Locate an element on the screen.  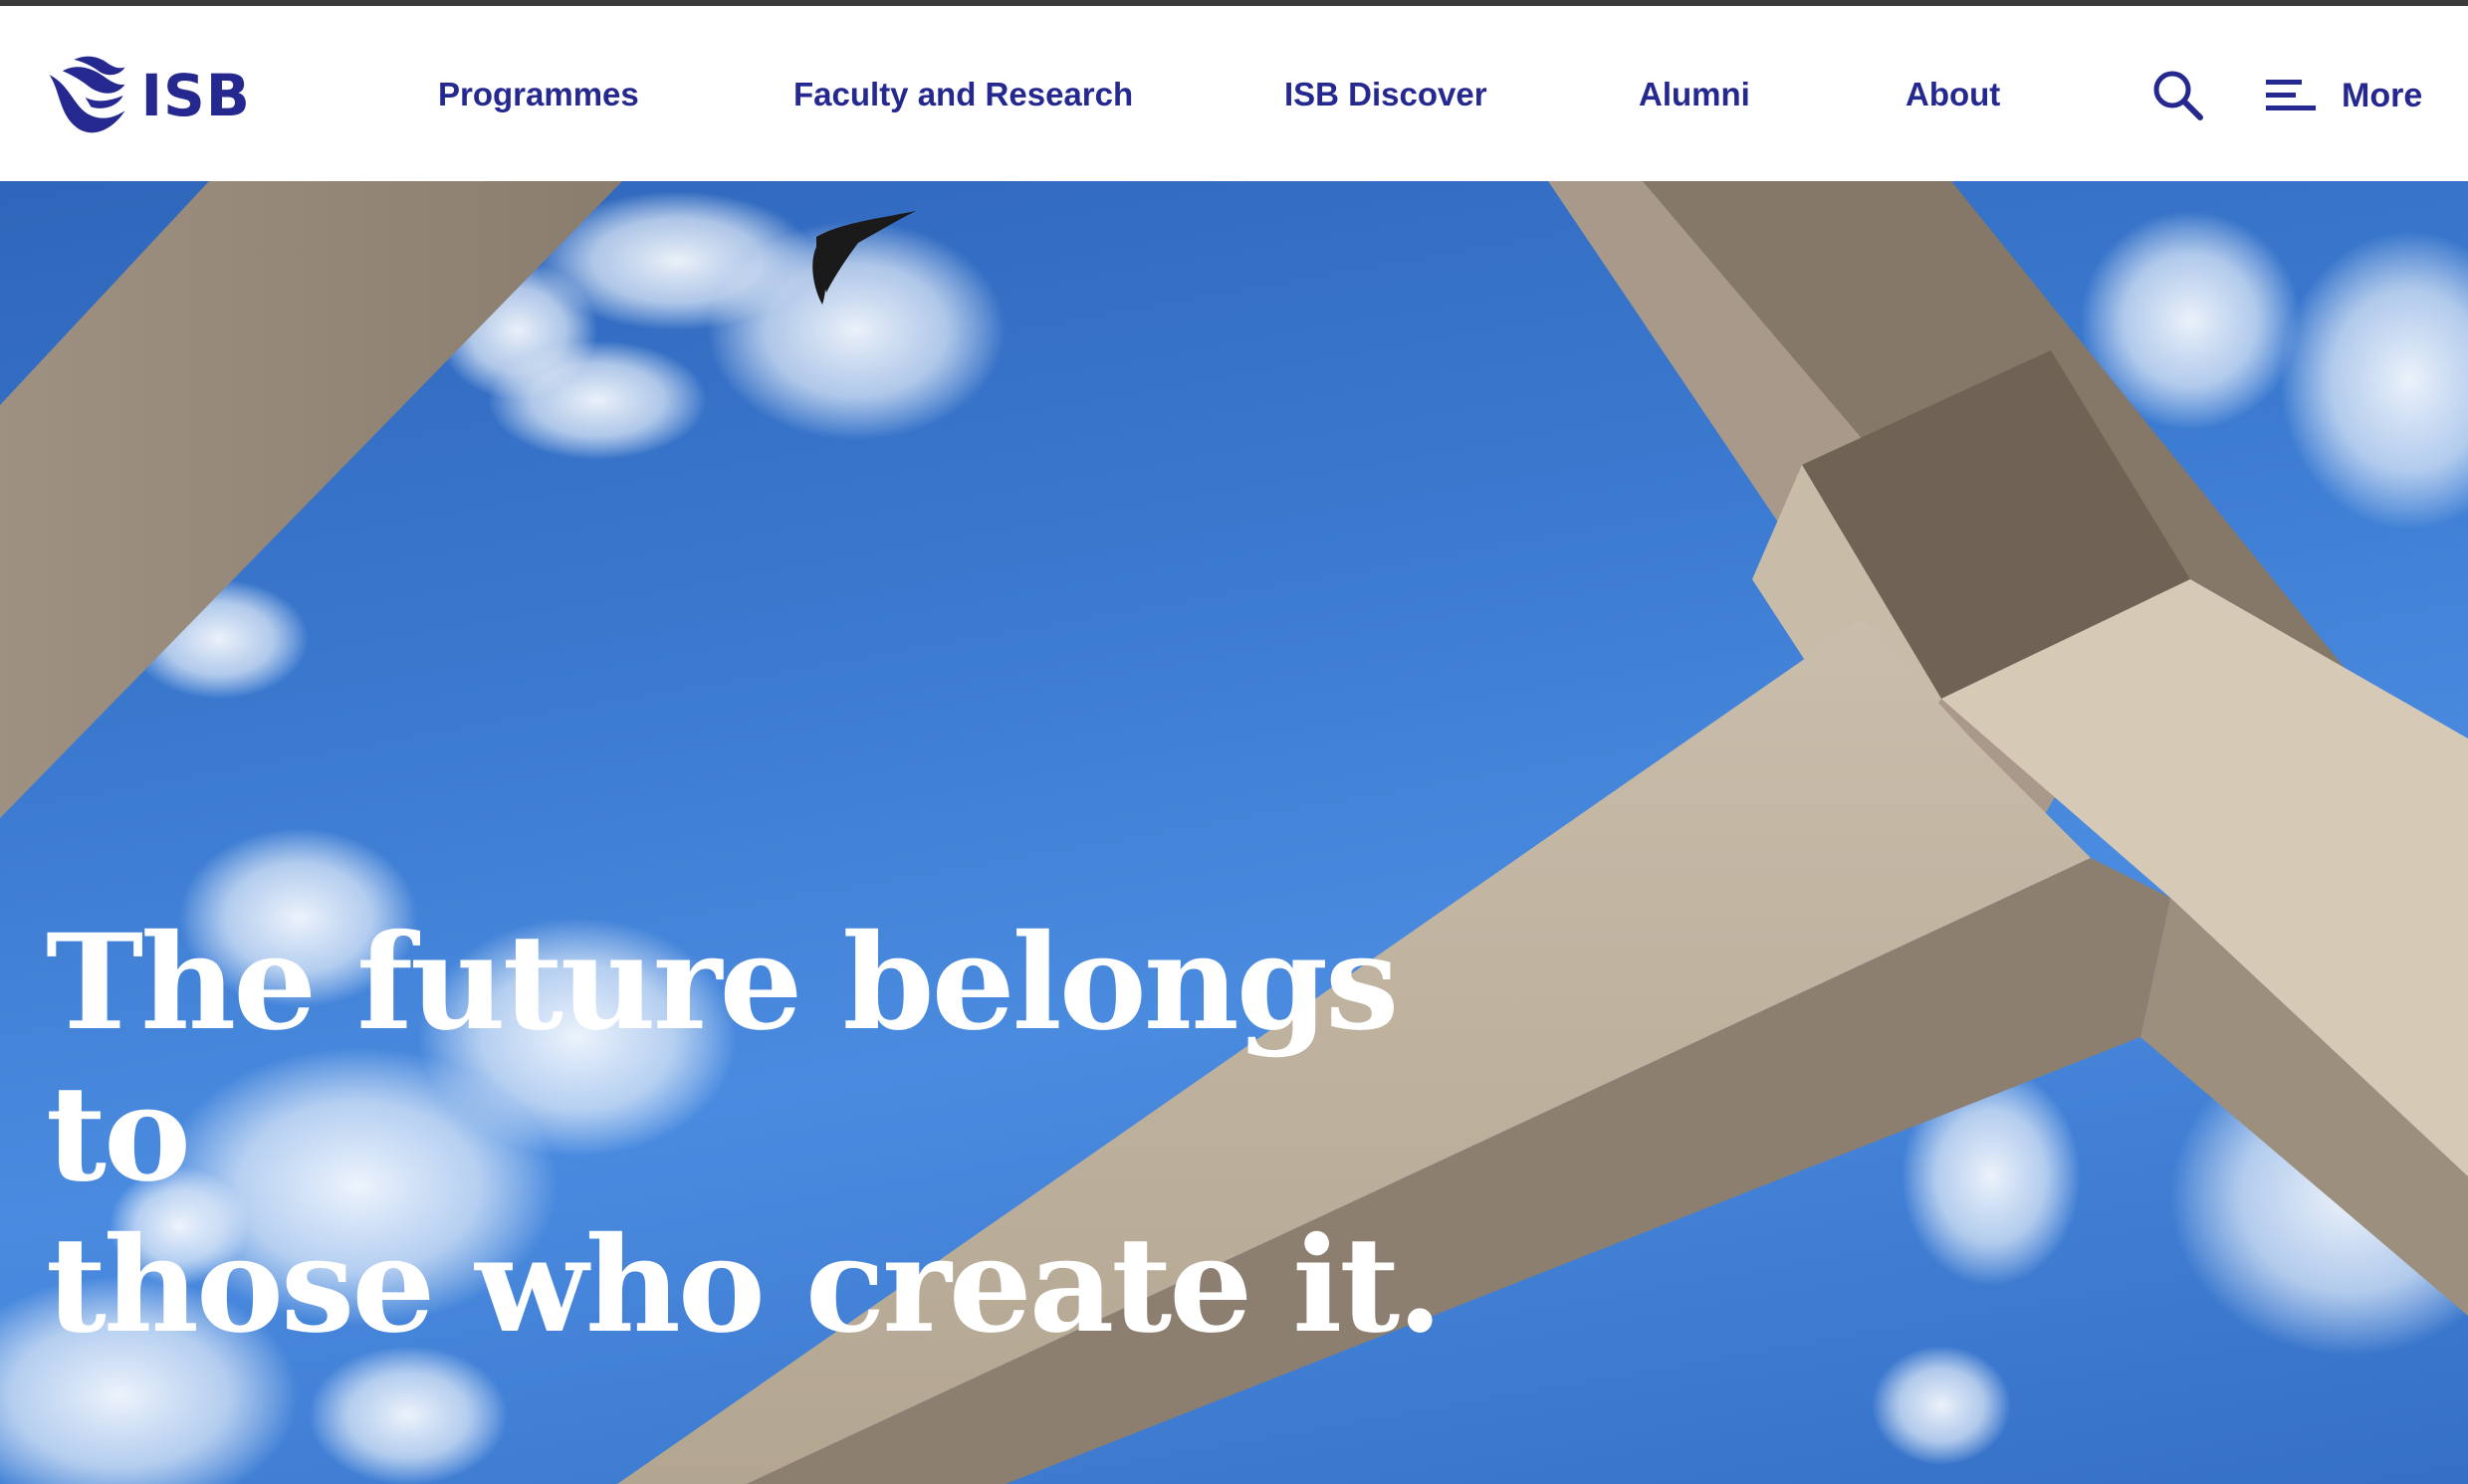
nav-isb-discover: ISB Discover is located at coordinates (1385, 95).